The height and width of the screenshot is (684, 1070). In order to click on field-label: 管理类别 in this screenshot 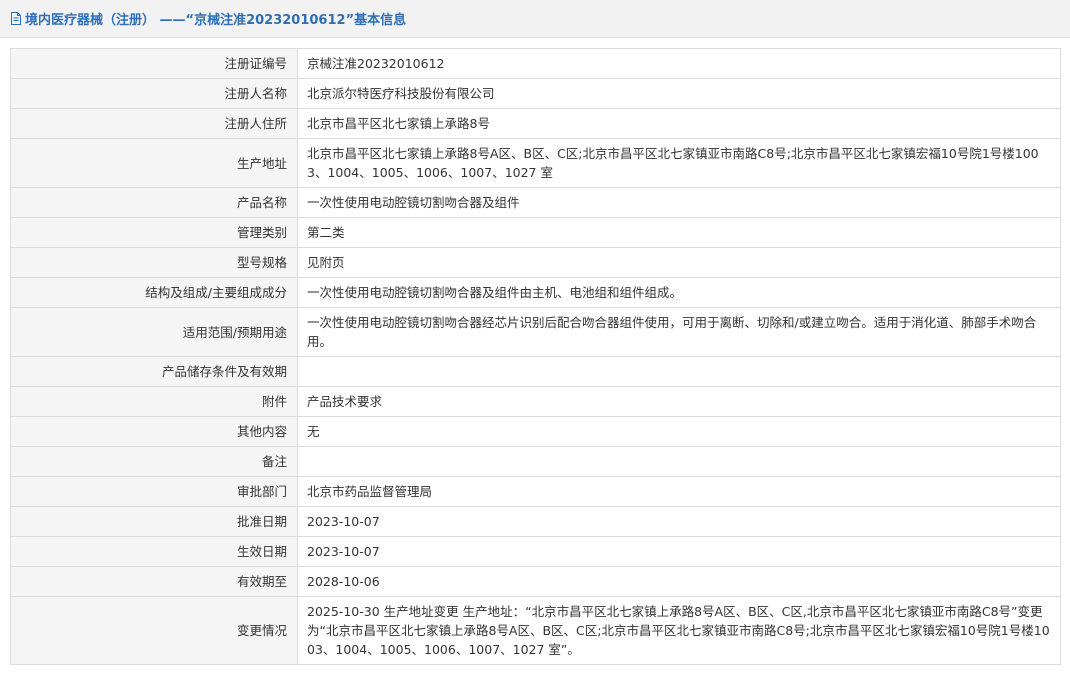, I will do `click(154, 232)`.